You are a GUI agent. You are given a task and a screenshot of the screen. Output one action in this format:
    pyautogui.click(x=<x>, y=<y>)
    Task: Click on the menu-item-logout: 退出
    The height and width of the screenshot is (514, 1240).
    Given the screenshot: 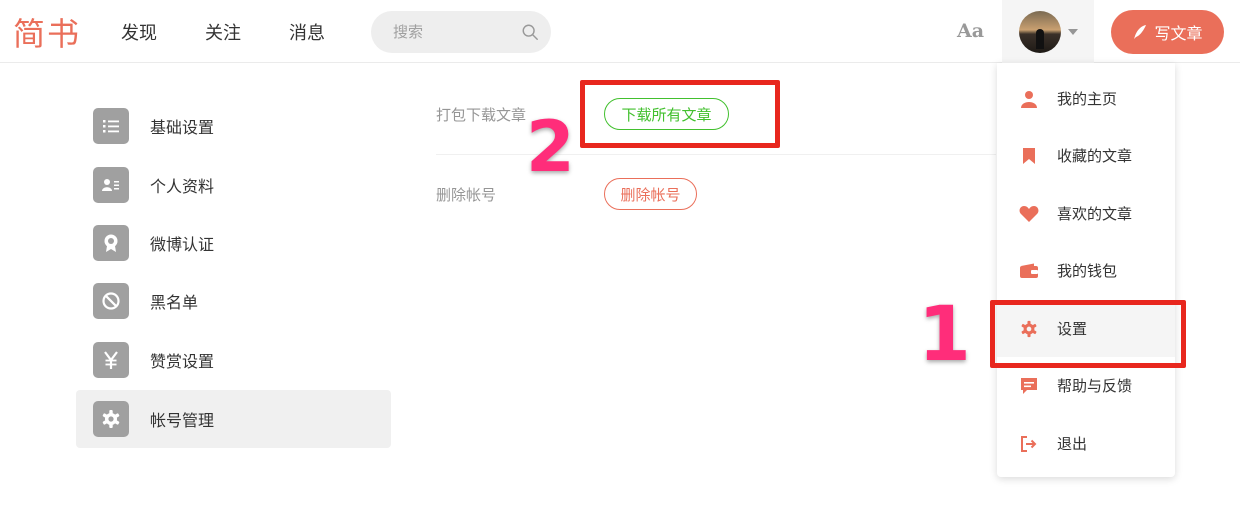 What is the action you would take?
    pyautogui.click(x=1086, y=443)
    